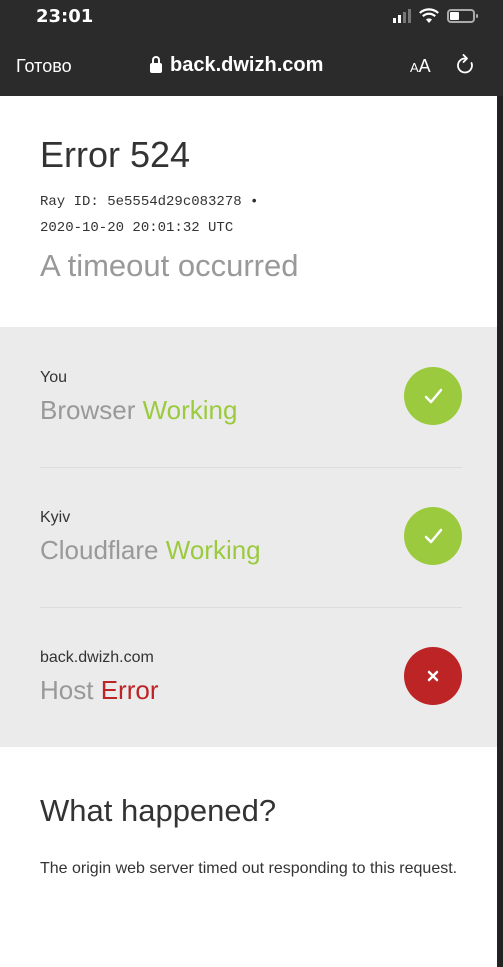 This screenshot has height=967, width=503. What do you see at coordinates (433, 676) in the screenshot?
I see `error-x-icon` at bounding box center [433, 676].